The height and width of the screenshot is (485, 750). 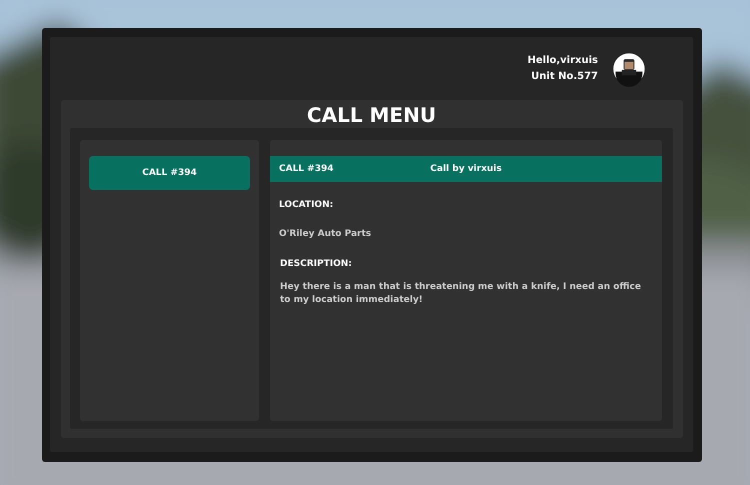 I want to click on description-label: DESCRIPTION:, so click(x=316, y=264).